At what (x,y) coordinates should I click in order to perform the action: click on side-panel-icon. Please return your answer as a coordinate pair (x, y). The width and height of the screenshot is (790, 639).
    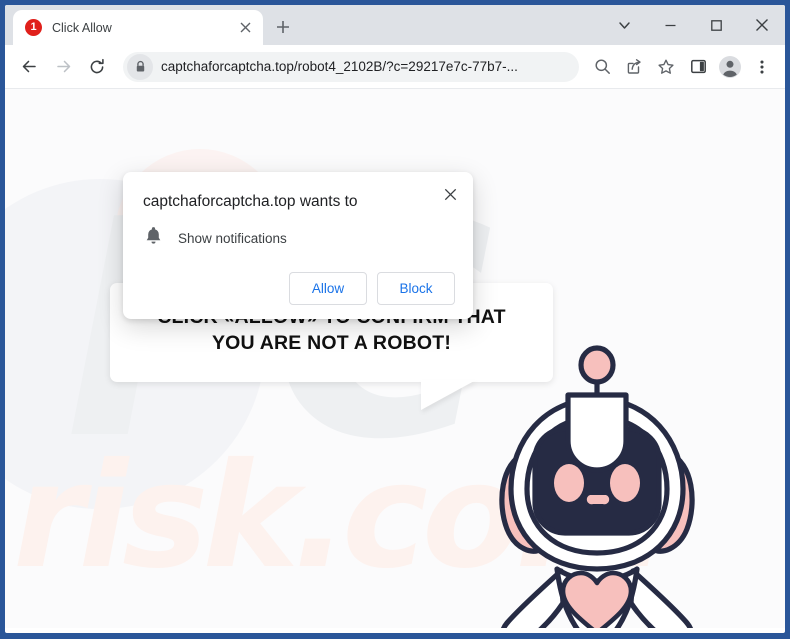
    Looking at the image, I should click on (698, 67).